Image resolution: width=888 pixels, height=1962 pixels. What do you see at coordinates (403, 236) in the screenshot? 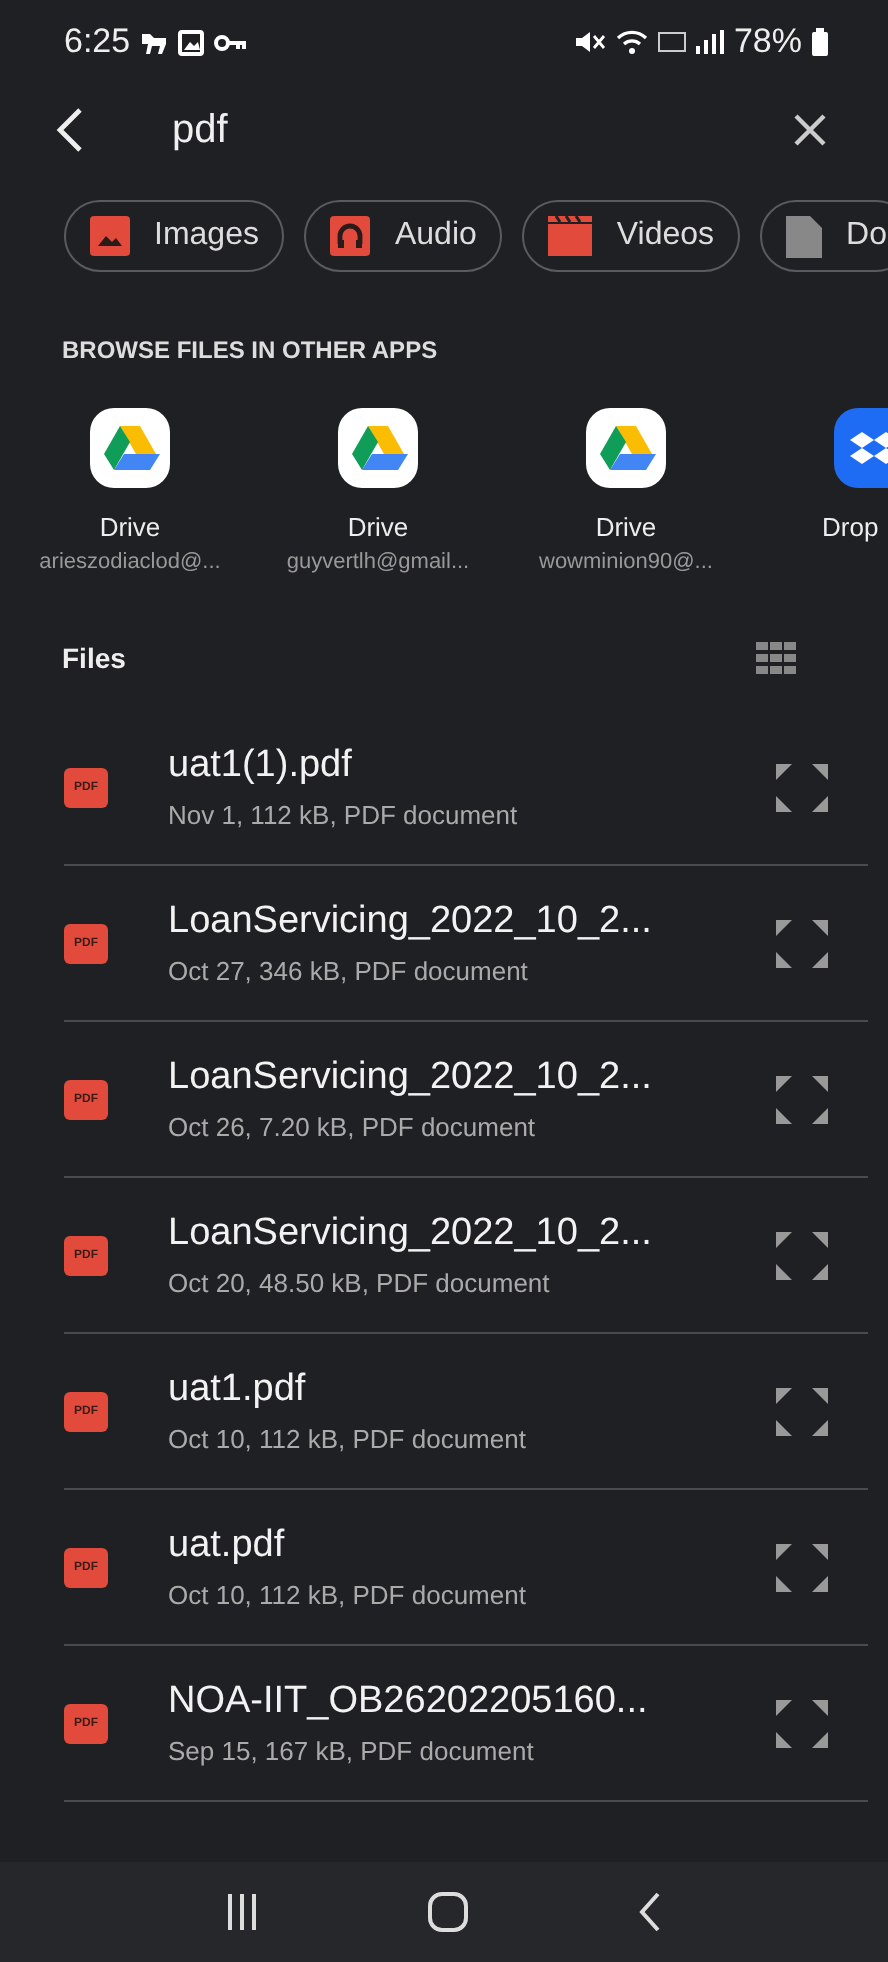
I see `filter-chip: Audio` at bounding box center [403, 236].